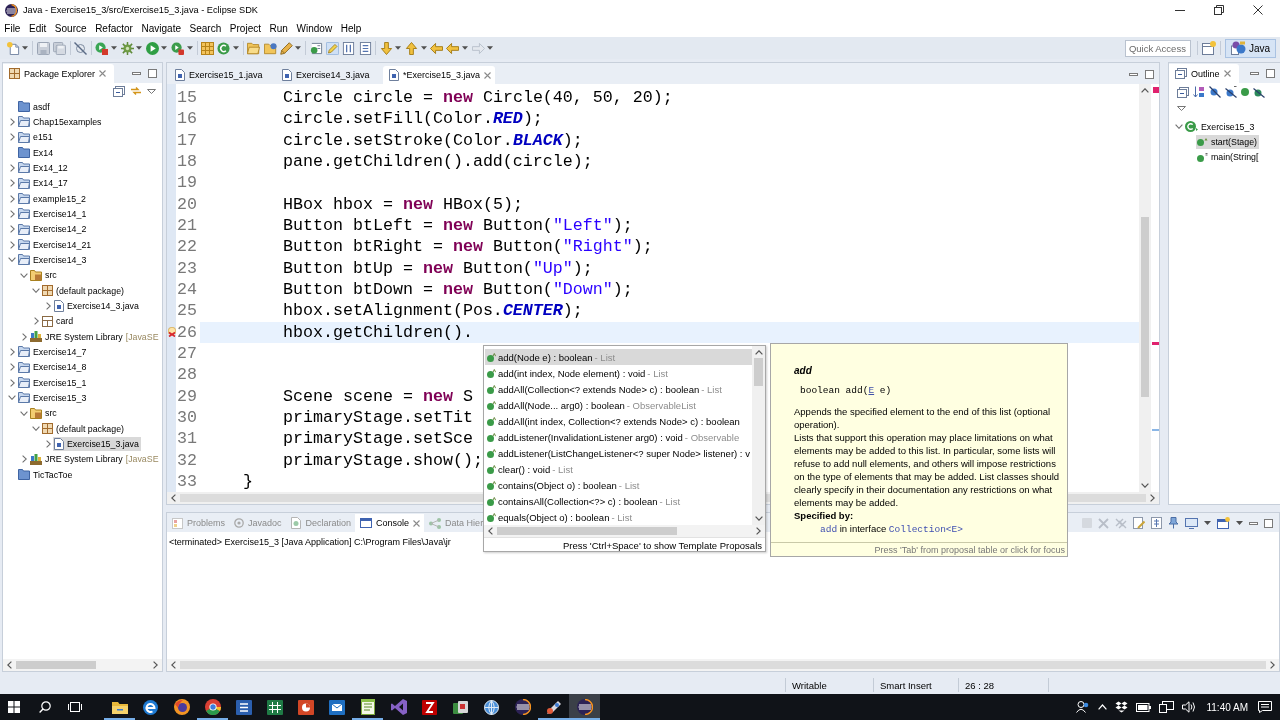  I want to click on window-title: Java - Exercise15_3/src/Exercise15_3.java - Eclipse SDK, so click(140, 10).